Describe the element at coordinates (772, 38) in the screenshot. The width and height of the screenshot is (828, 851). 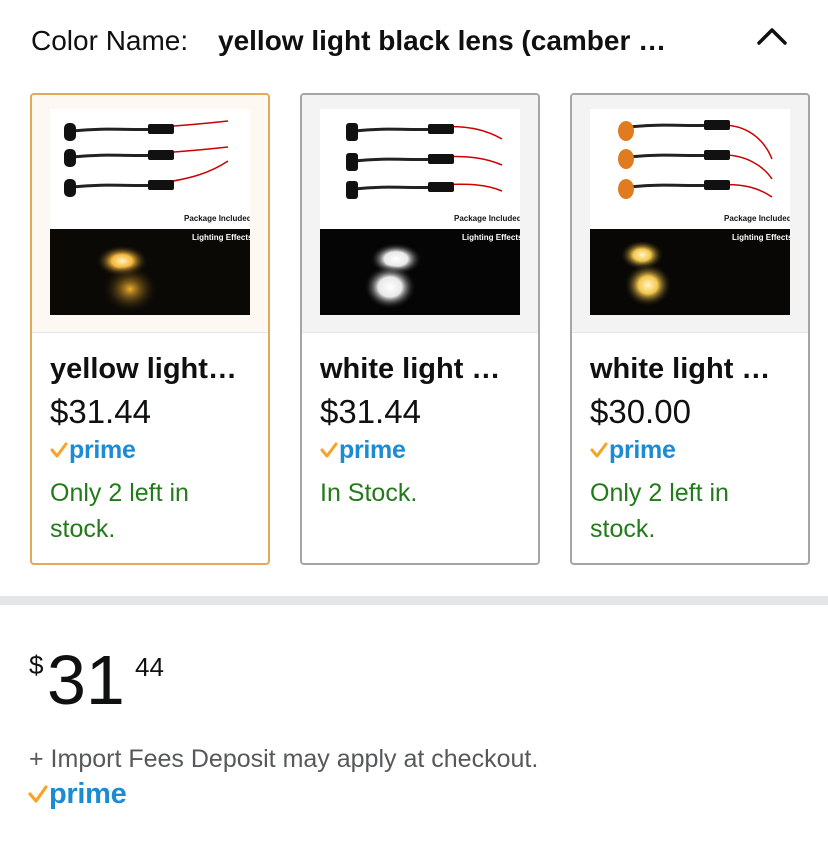
I see `chevron-up-icon` at that location.